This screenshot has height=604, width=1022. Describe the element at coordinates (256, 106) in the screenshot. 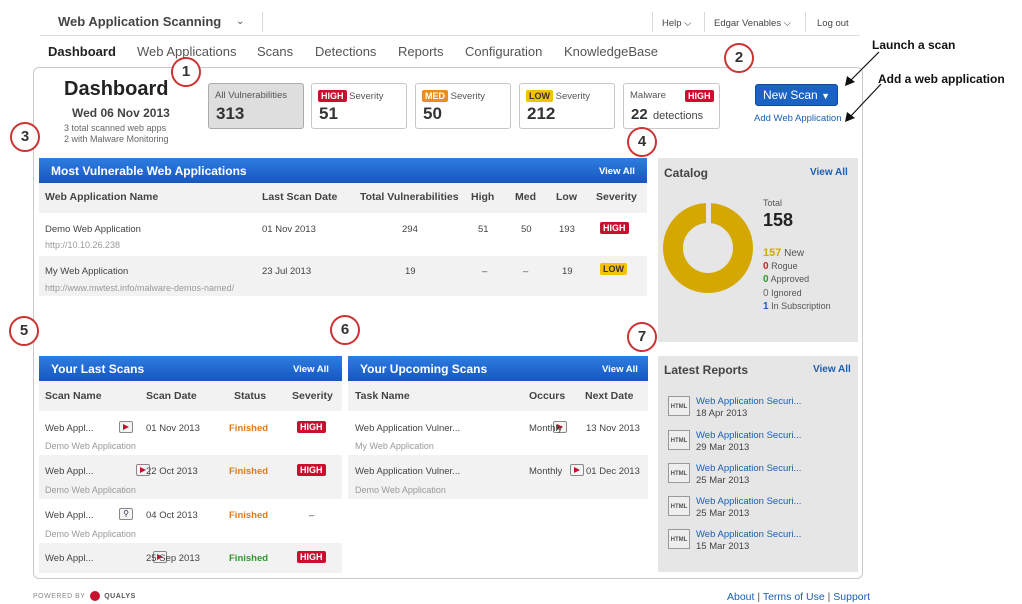

I see `stat-all-vulnerabilities: All Vulnerabilities 313` at that location.